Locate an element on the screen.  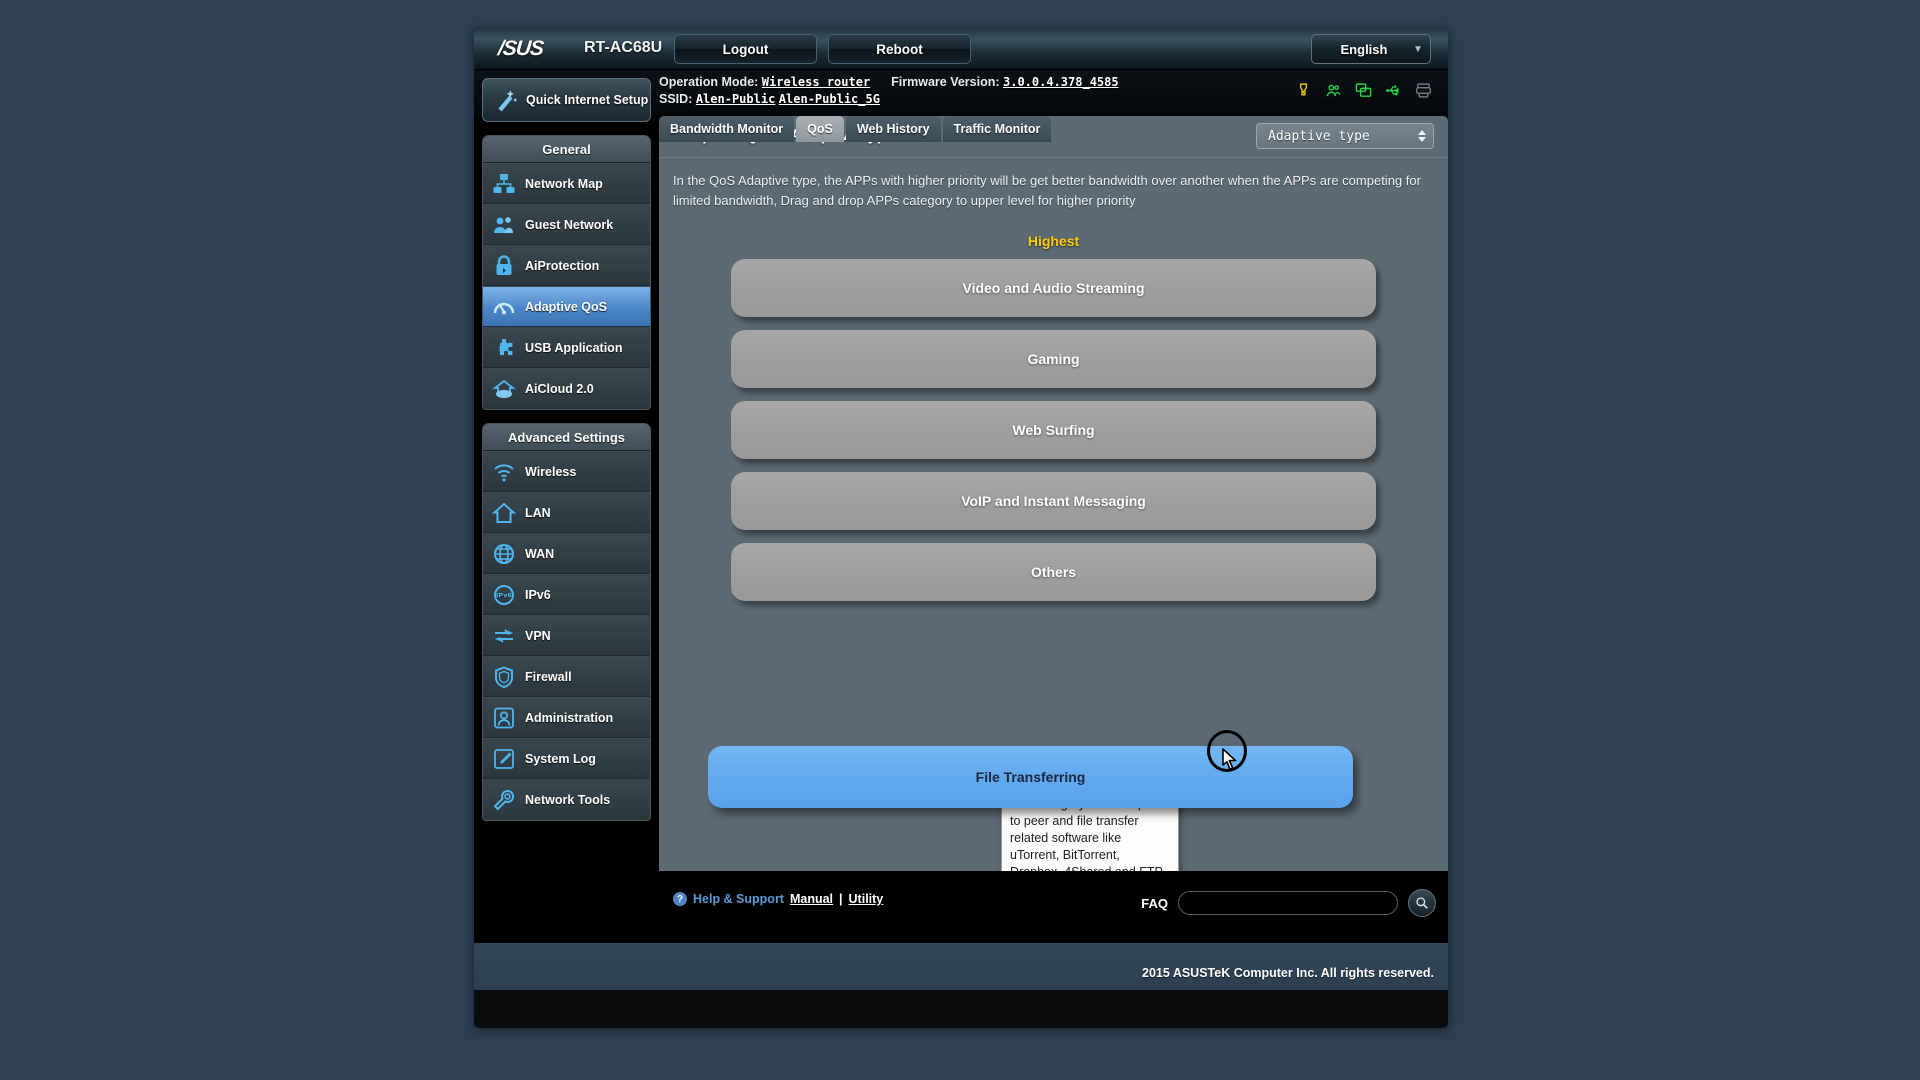
qos-type-select: Adaptive type is located at coordinates (1345, 136).